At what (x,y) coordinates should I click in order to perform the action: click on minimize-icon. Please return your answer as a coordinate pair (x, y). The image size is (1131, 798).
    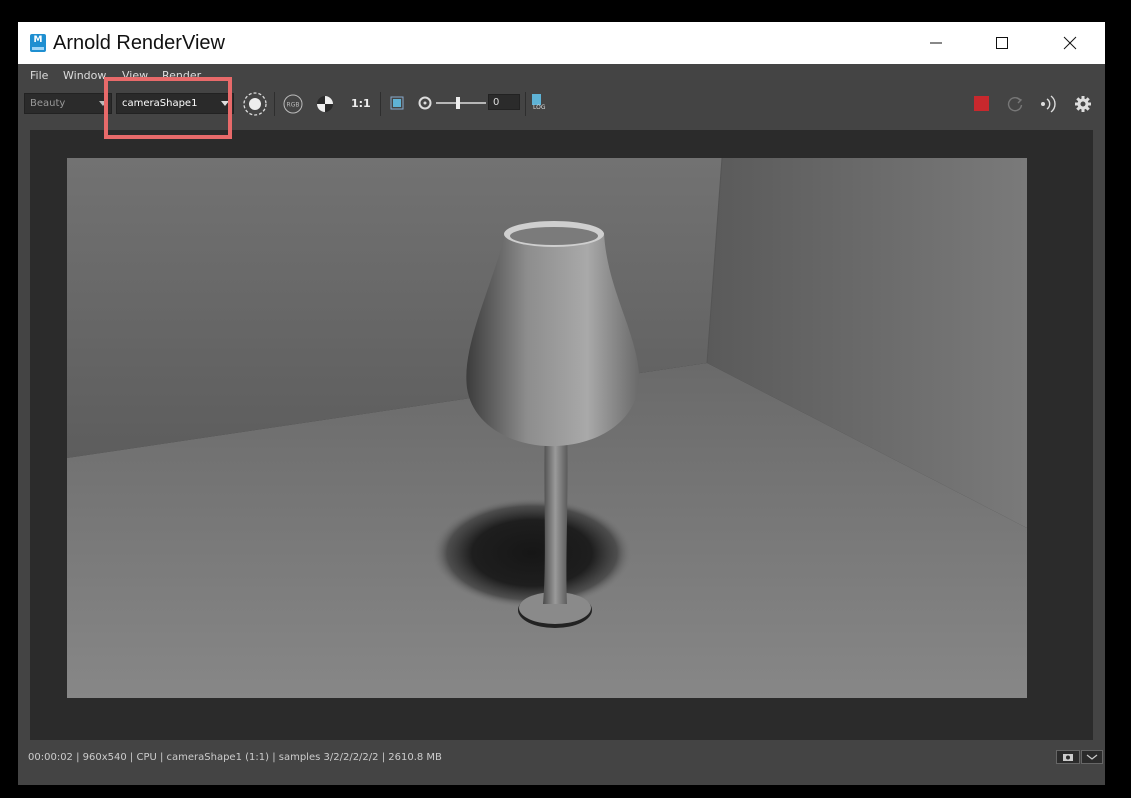
    Looking at the image, I should click on (936, 43).